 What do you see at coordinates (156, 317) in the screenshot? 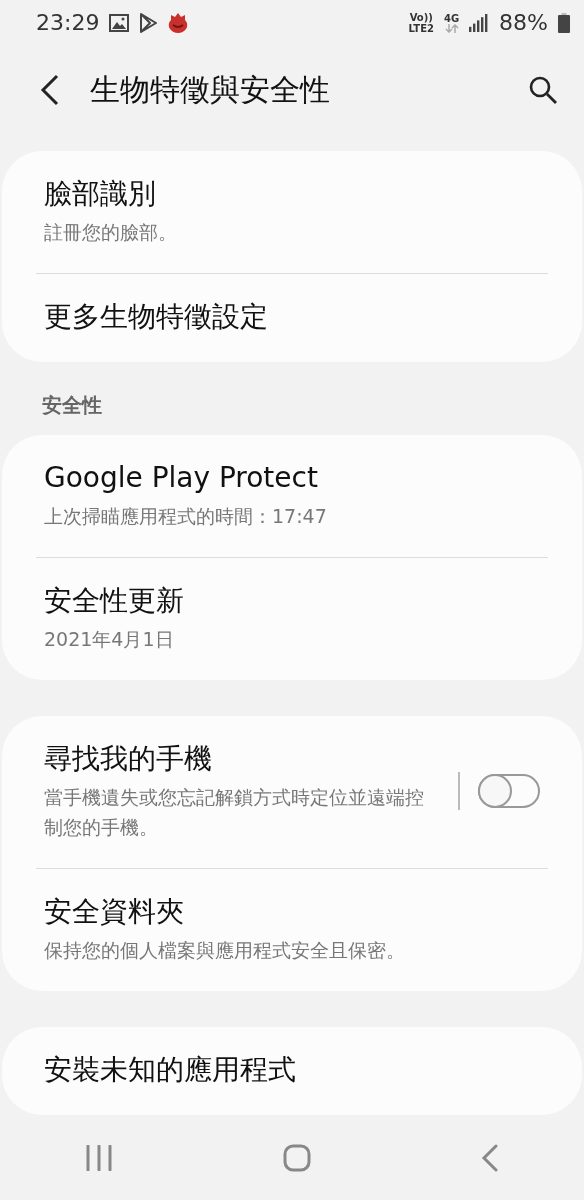
I see `item-title: 更多生物特徵設定` at bounding box center [156, 317].